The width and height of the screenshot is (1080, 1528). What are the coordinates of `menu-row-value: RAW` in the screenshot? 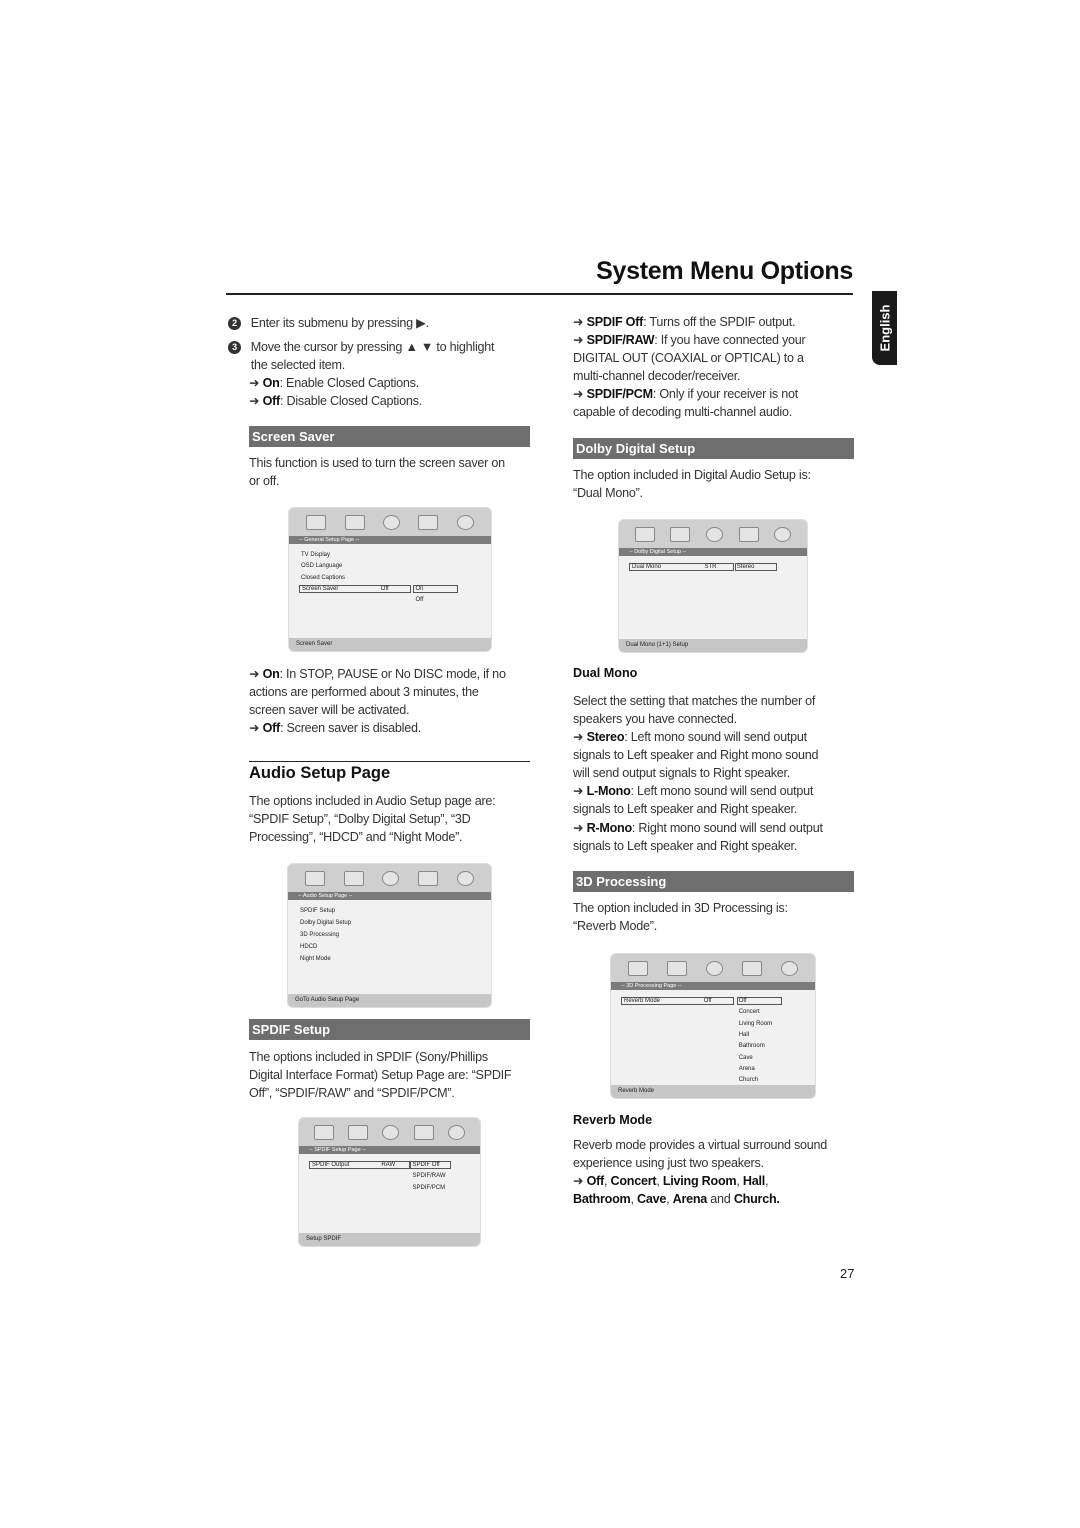 It's located at (388, 1165).